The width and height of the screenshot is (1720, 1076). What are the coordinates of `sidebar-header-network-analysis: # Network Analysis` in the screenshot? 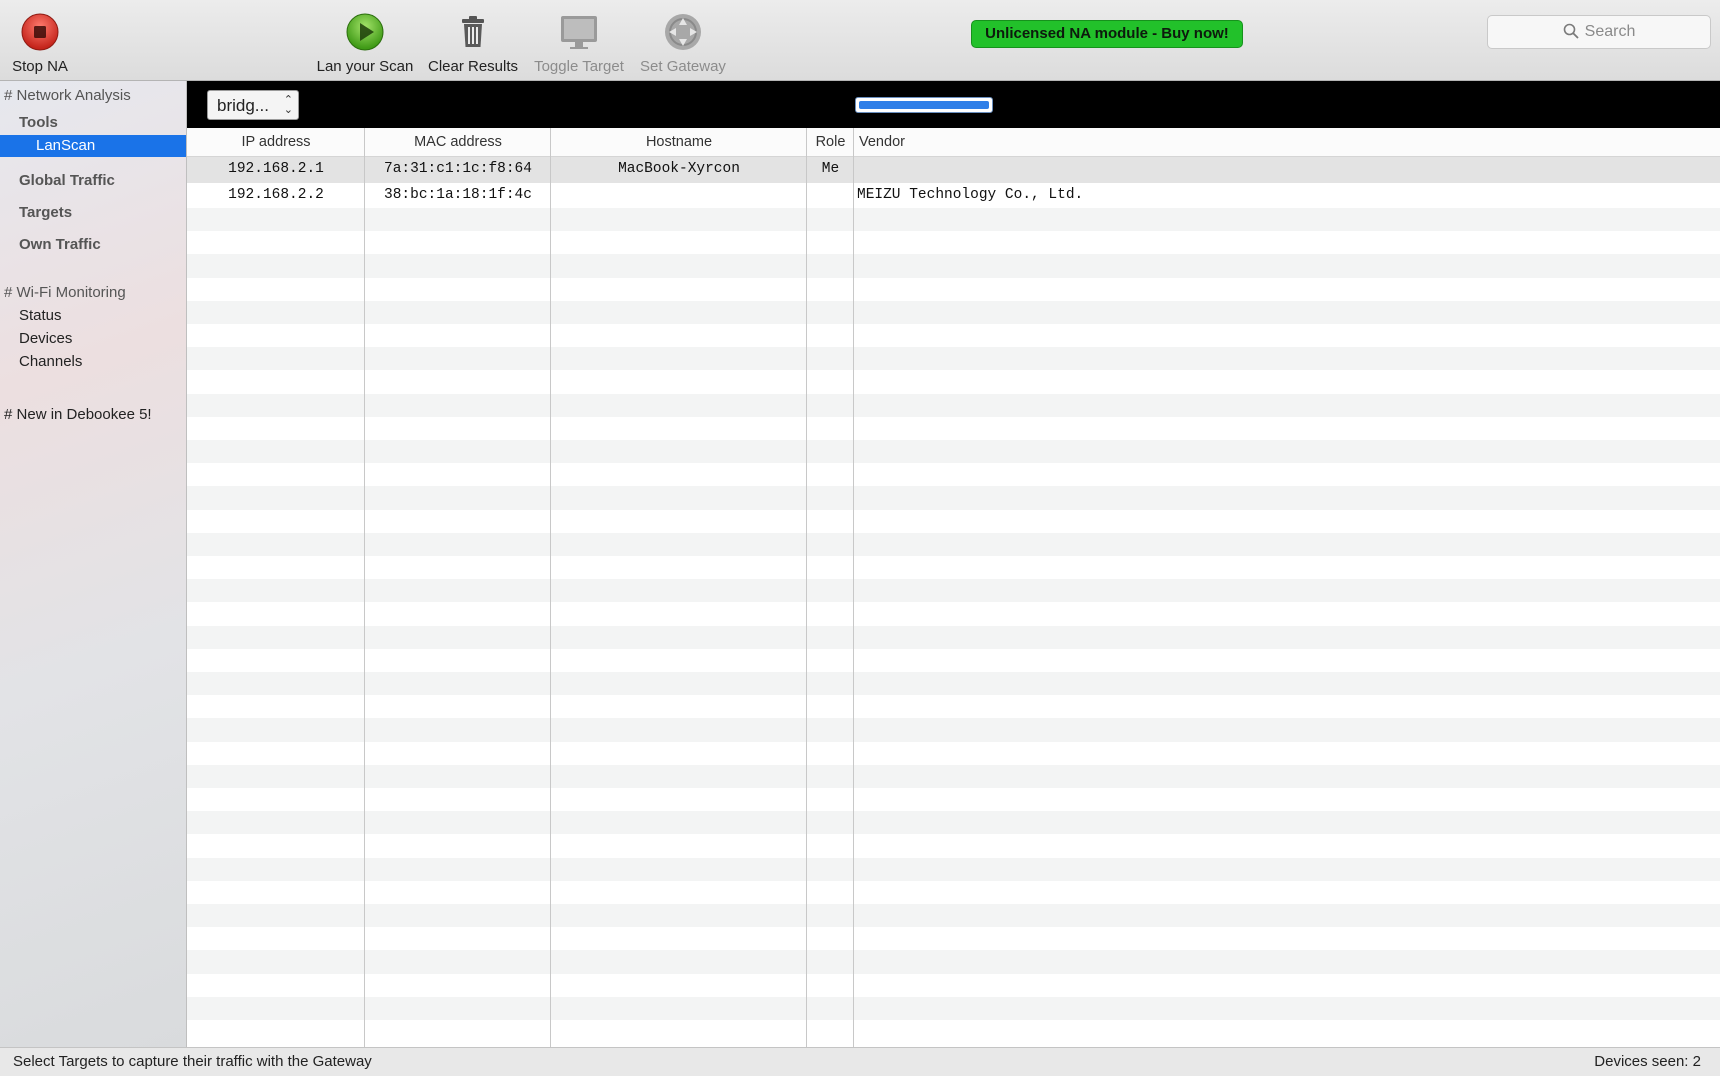 It's located at (67, 95).